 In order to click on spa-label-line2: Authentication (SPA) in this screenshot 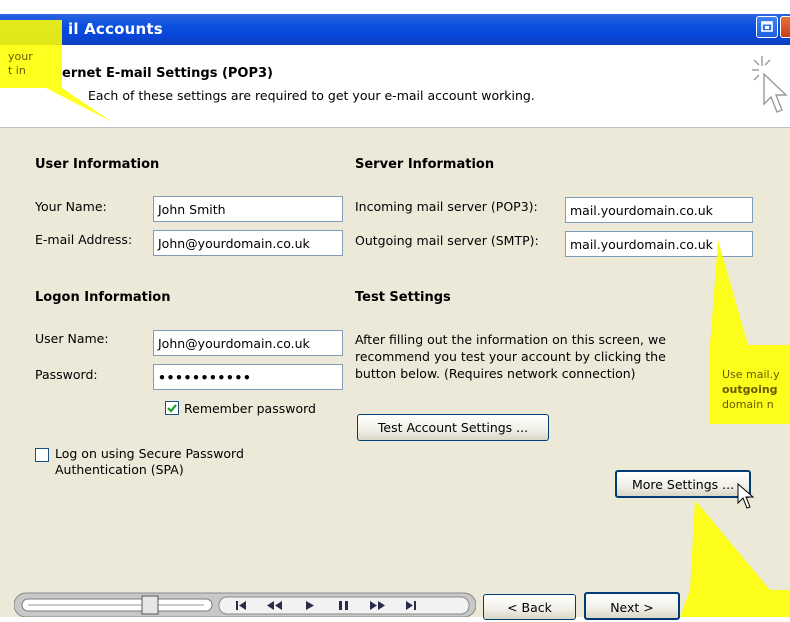, I will do `click(119, 469)`.